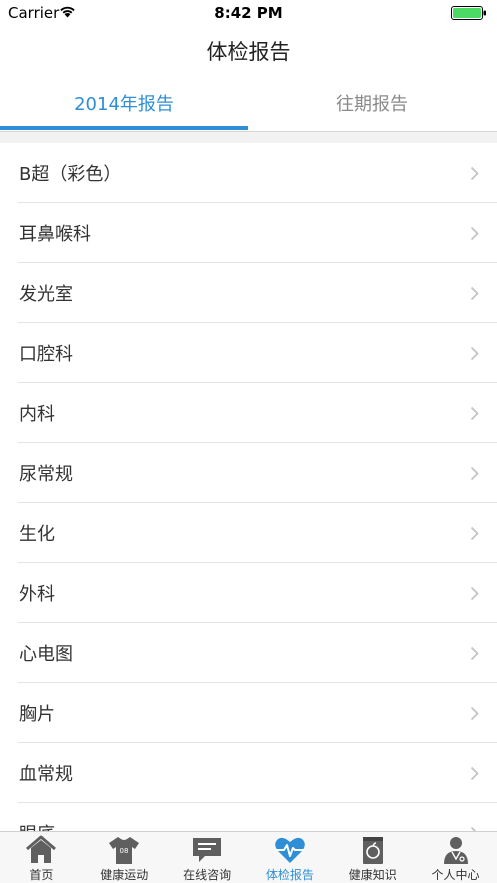  What do you see at coordinates (248, 713) in the screenshot?
I see `list-item-chest-xray: 胸片` at bounding box center [248, 713].